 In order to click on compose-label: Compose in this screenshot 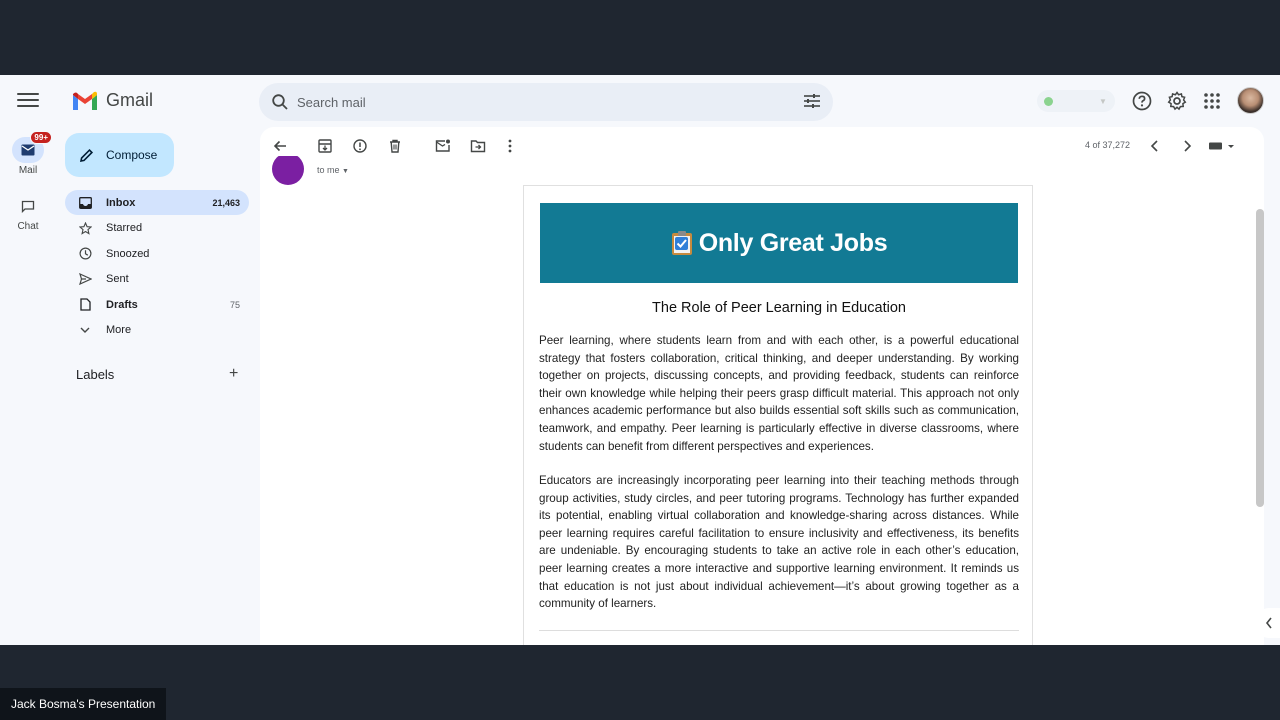, I will do `click(132, 155)`.